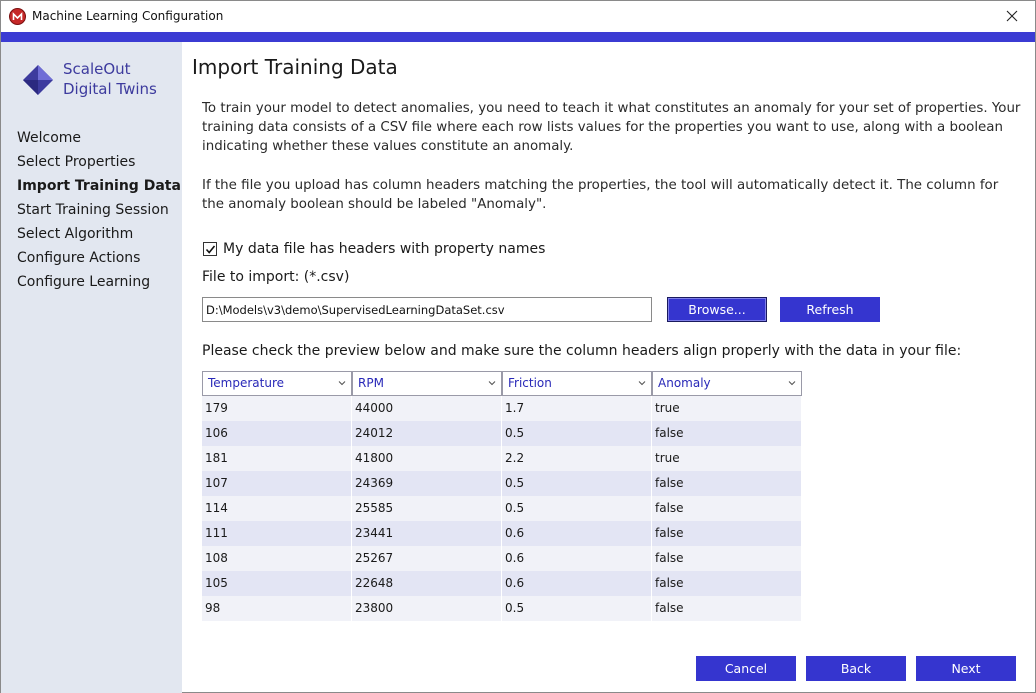 This screenshot has width=1036, height=693. What do you see at coordinates (427, 558) in the screenshot?
I see `table-cell: 25267` at bounding box center [427, 558].